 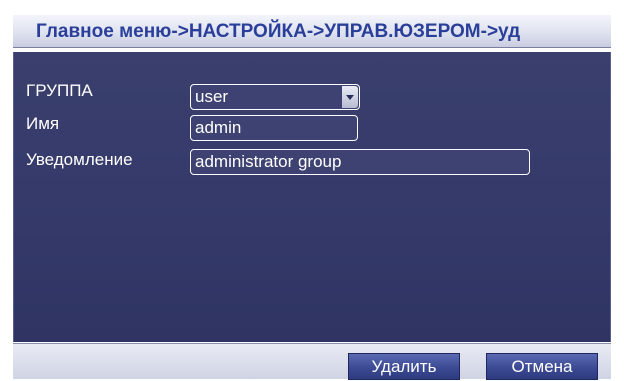 I want to click on group-select: user, so click(x=275, y=97).